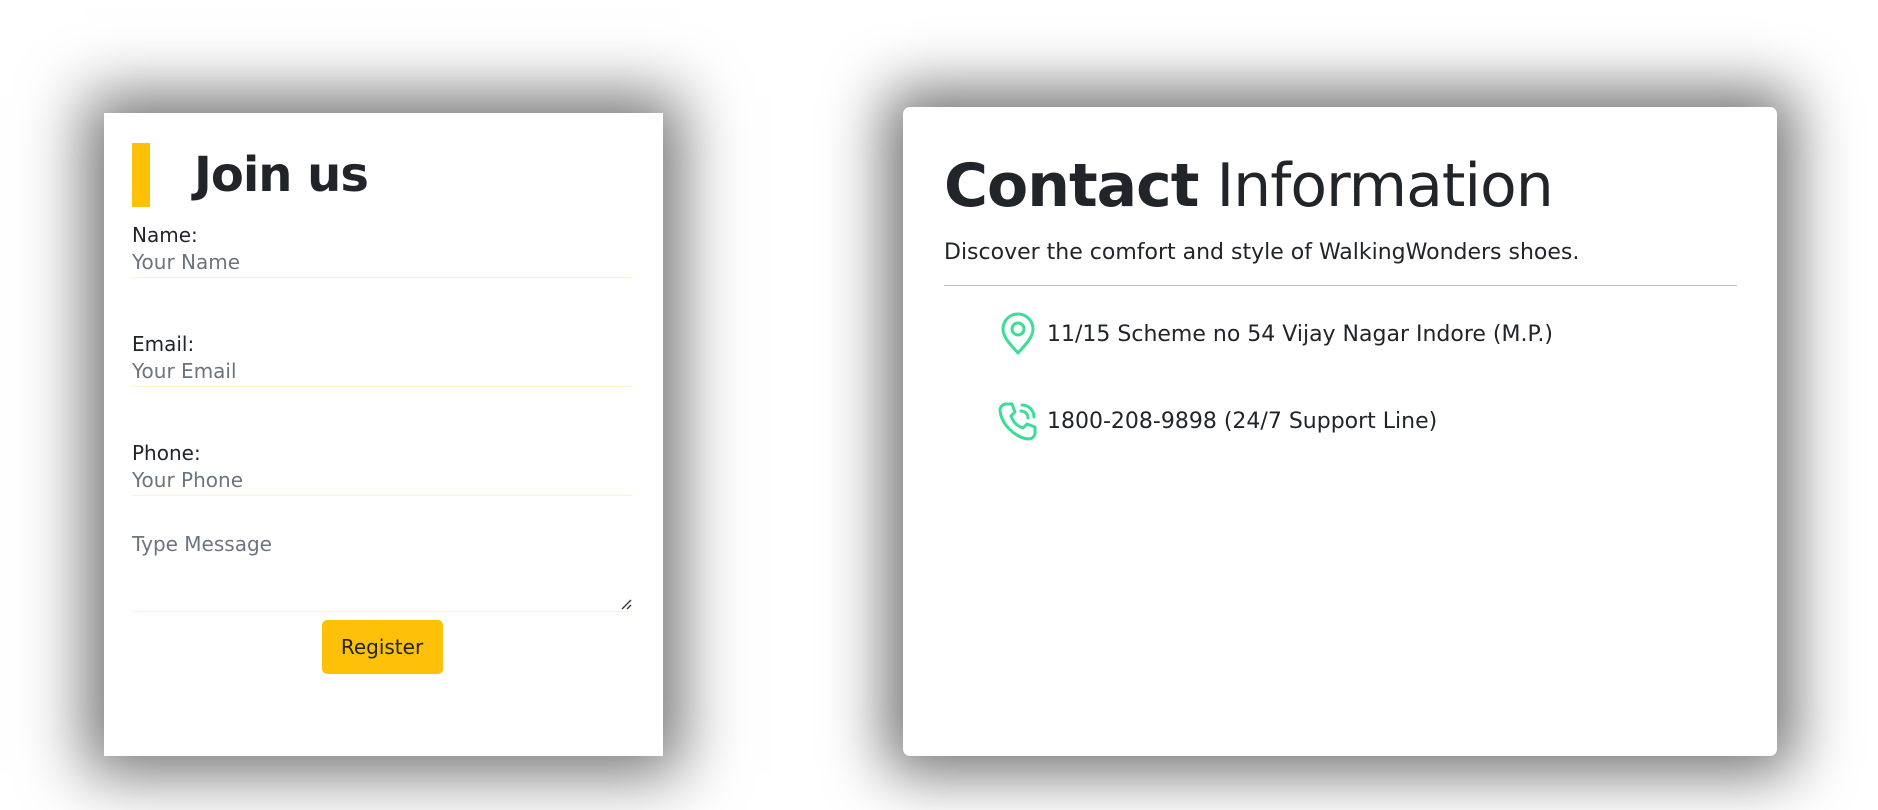 The image size is (1878, 810). What do you see at coordinates (382, 263) in the screenshot?
I see `name-field` at bounding box center [382, 263].